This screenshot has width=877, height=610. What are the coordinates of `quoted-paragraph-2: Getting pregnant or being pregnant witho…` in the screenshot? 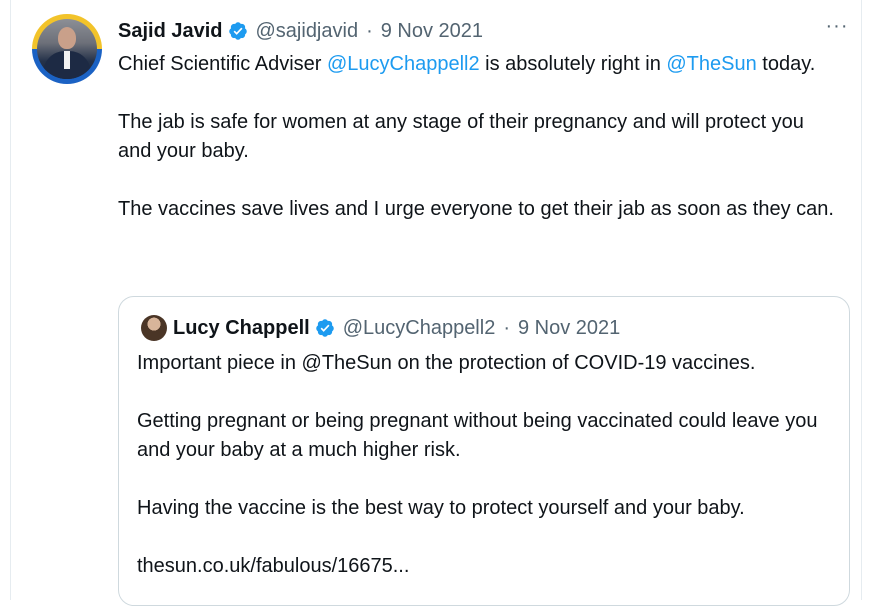 It's located at (477, 435).